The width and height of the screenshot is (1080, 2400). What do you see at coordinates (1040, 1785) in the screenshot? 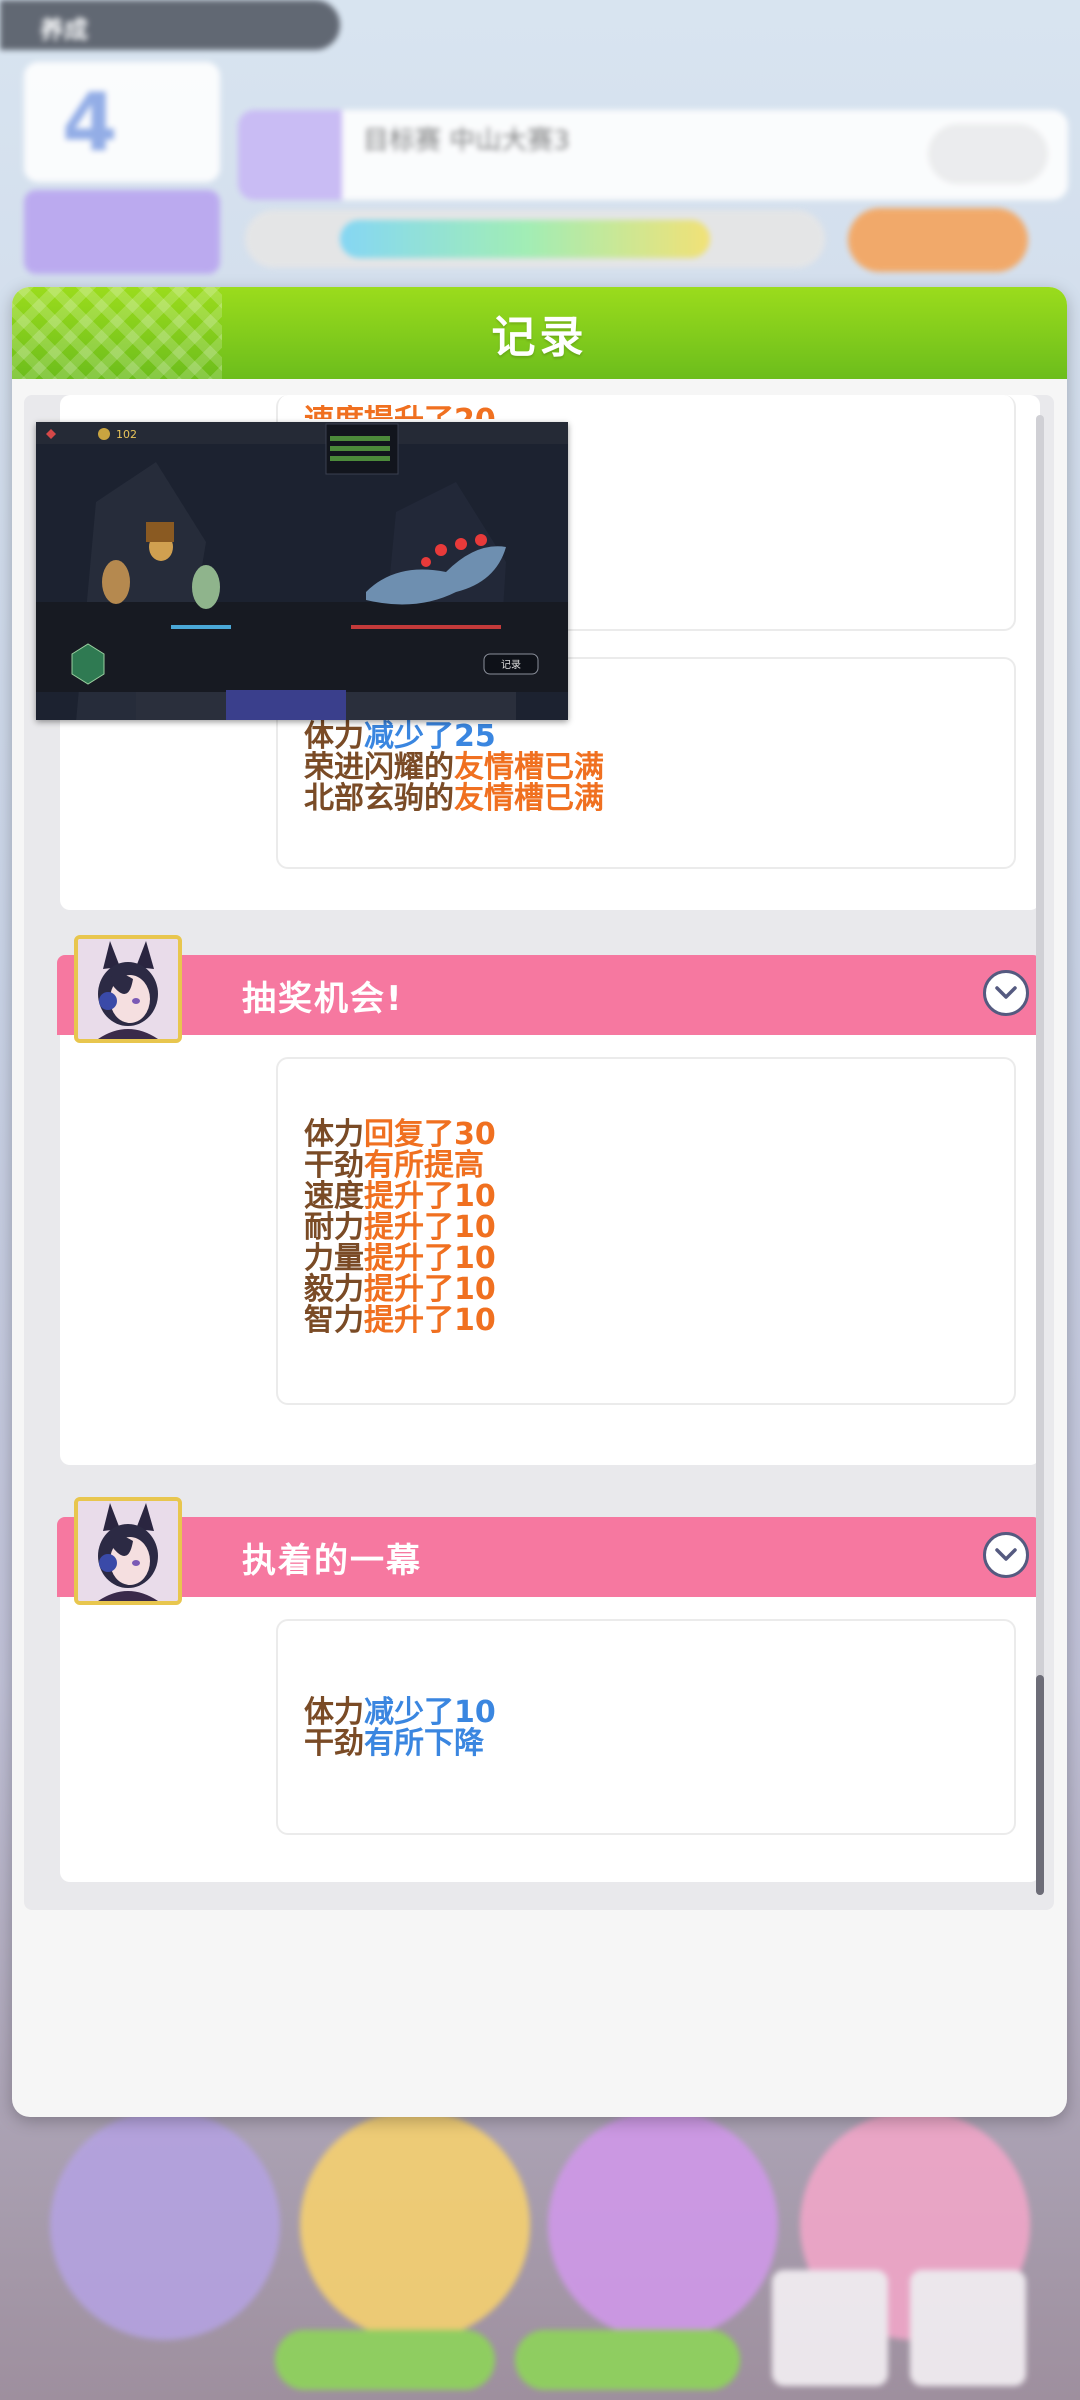
I see `scrollbar-thumb` at bounding box center [1040, 1785].